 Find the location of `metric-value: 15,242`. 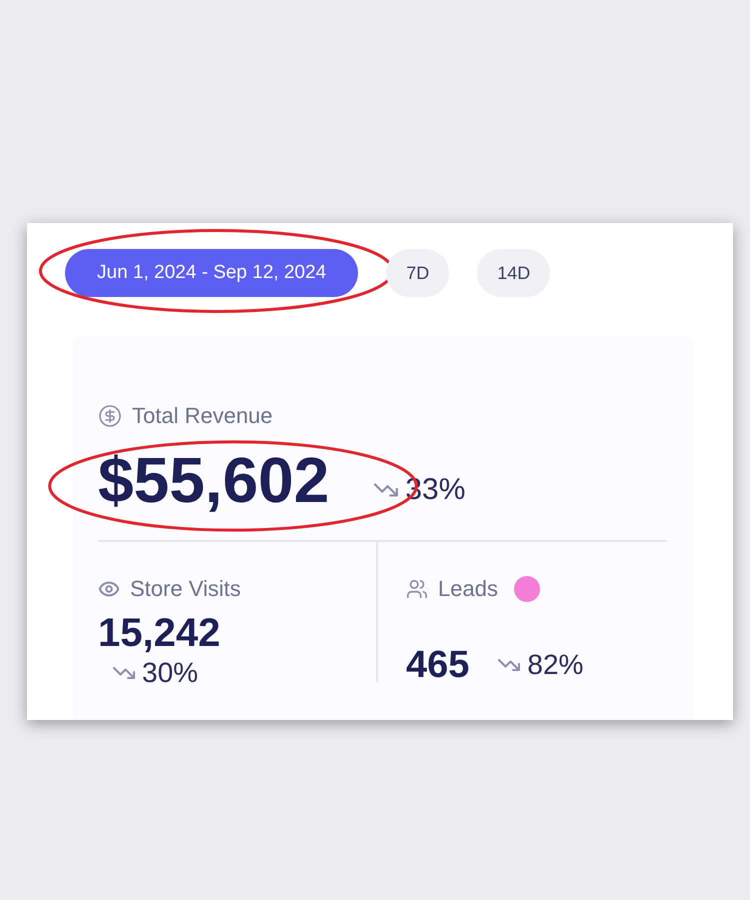

metric-value: 15,242 is located at coordinates (160, 633).